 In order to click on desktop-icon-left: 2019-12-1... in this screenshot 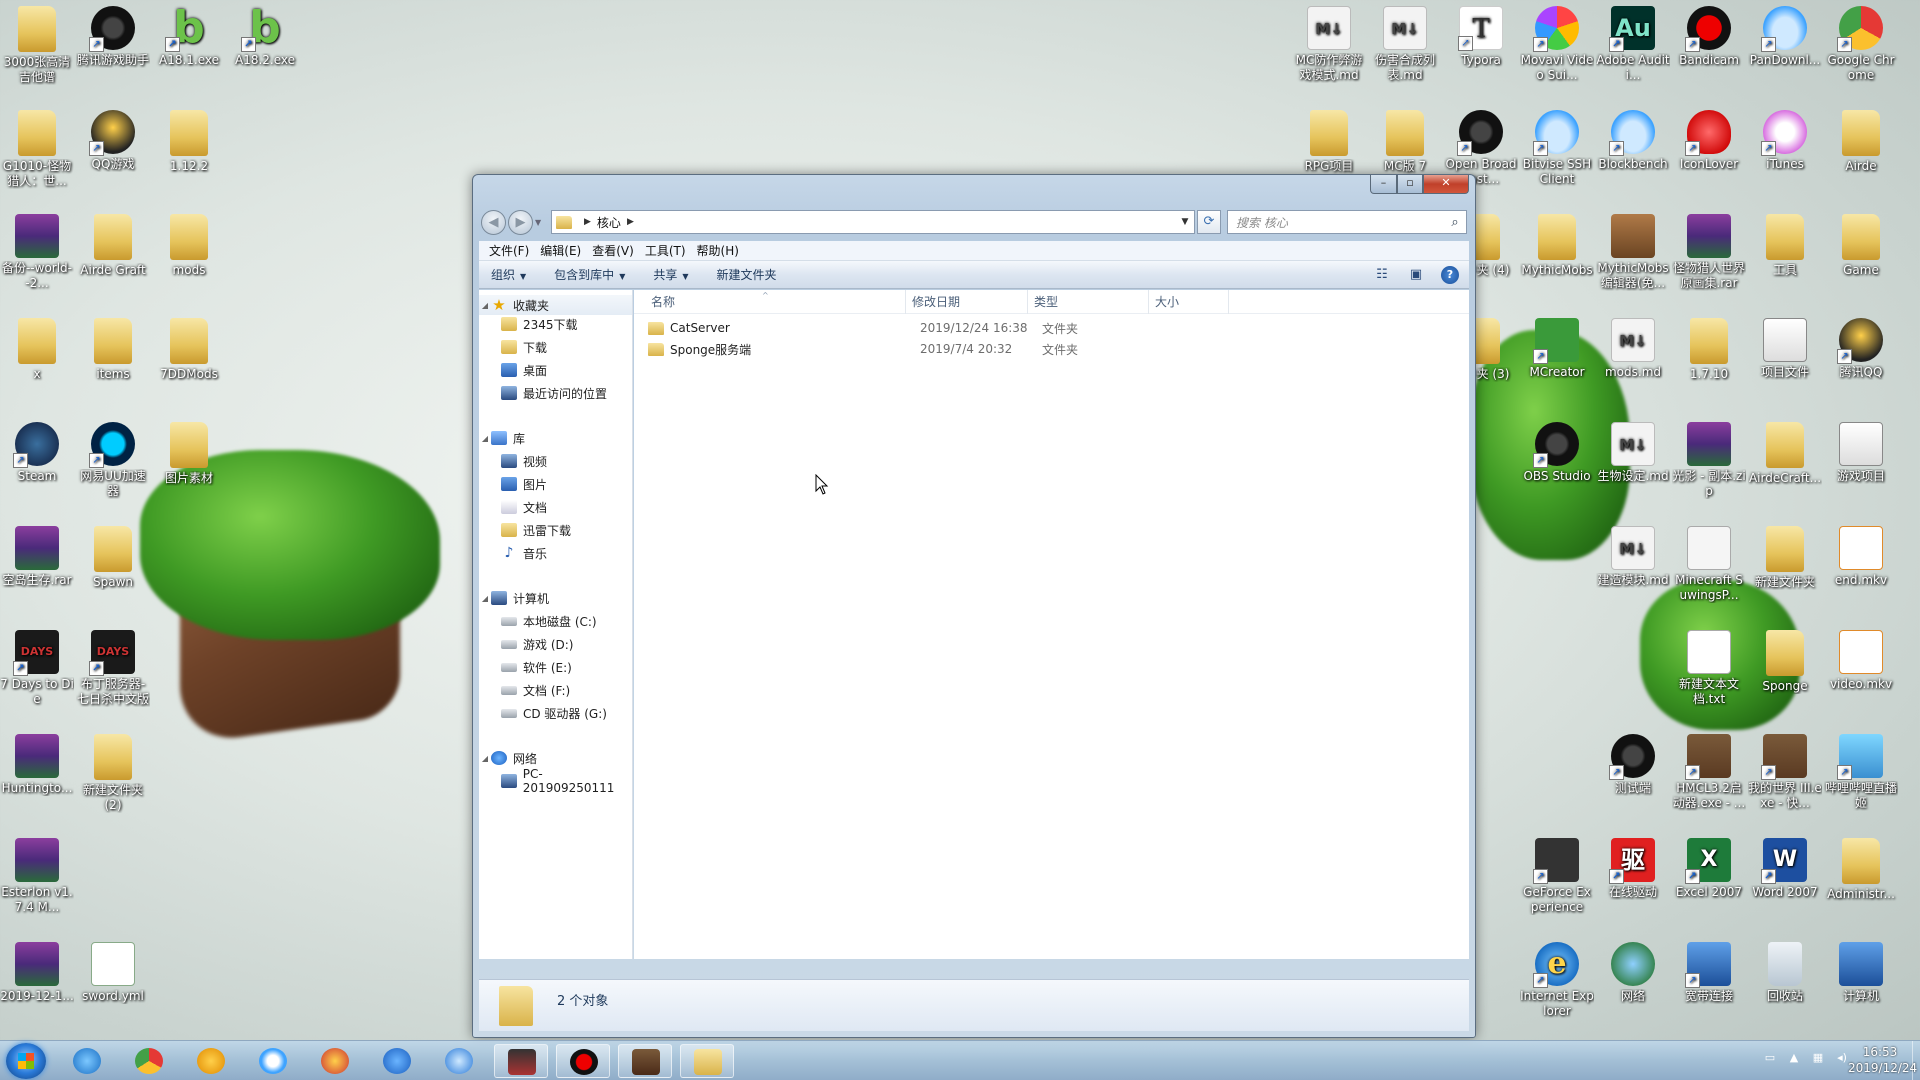, I will do `click(37, 971)`.